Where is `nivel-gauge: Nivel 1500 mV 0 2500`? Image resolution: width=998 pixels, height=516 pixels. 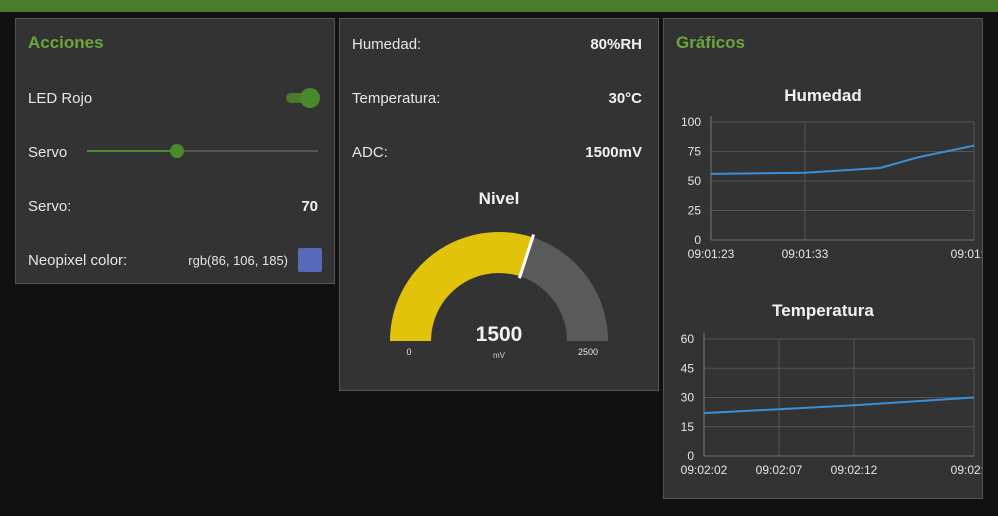 nivel-gauge: Nivel 1500 mV 0 2500 is located at coordinates (499, 274).